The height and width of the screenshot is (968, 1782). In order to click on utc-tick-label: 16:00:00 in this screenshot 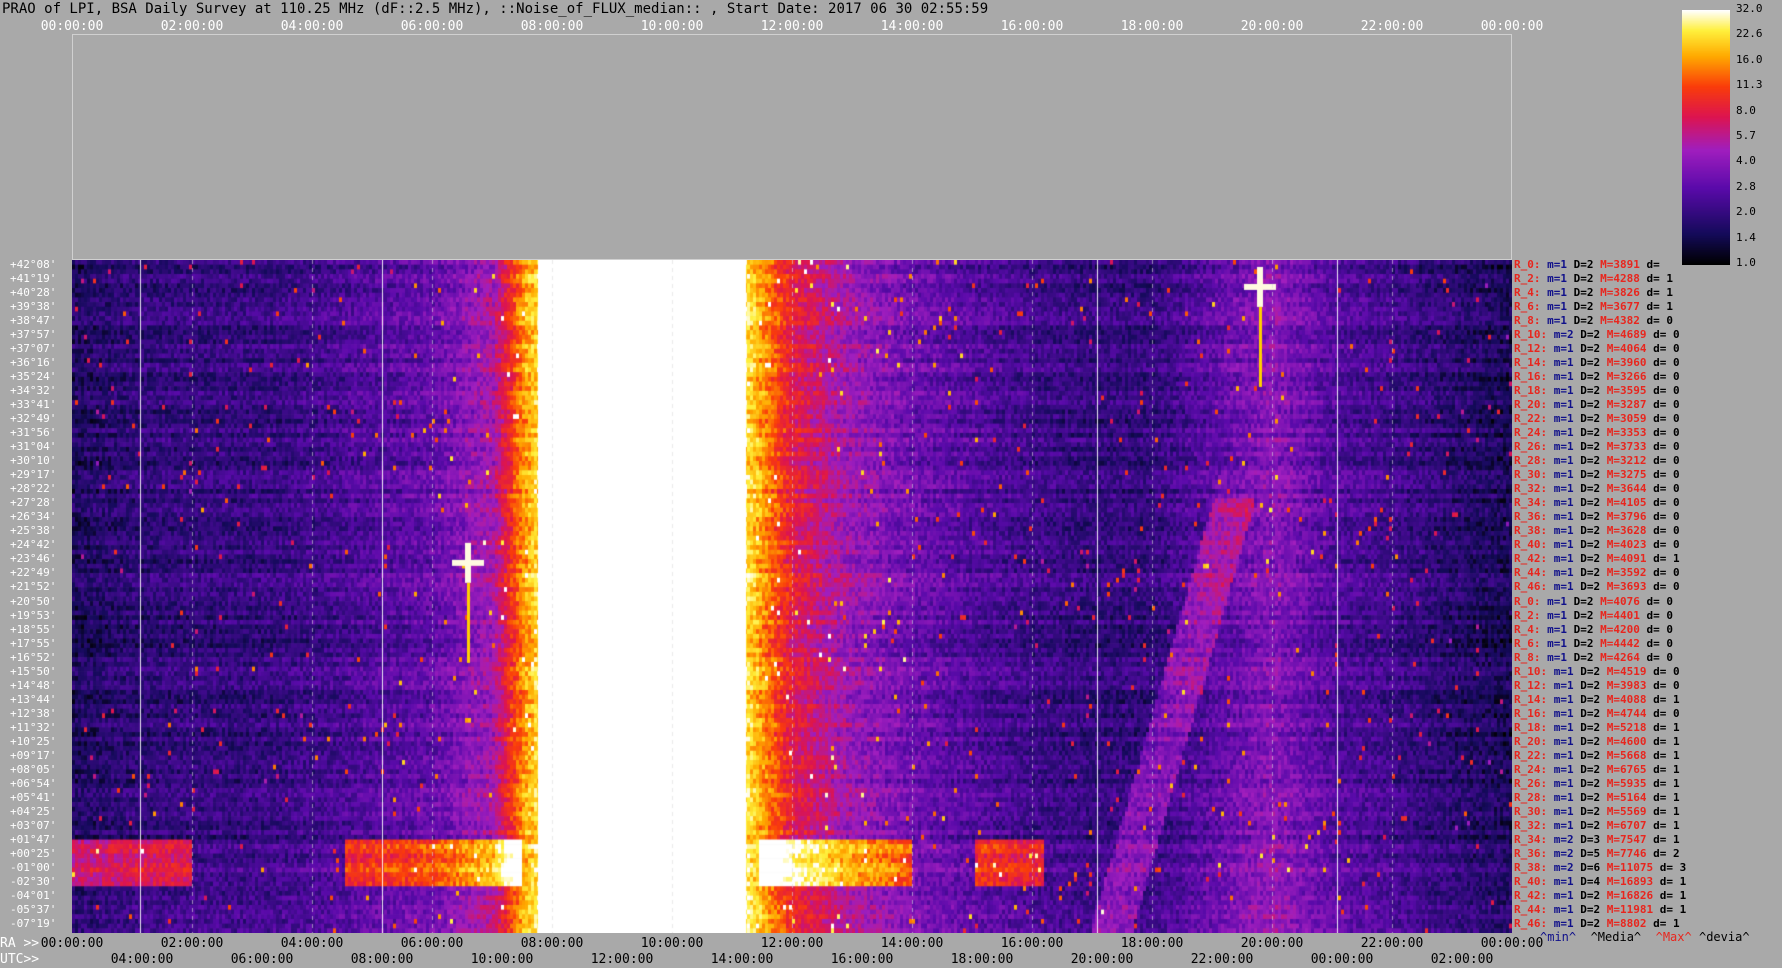, I will do `click(862, 959)`.